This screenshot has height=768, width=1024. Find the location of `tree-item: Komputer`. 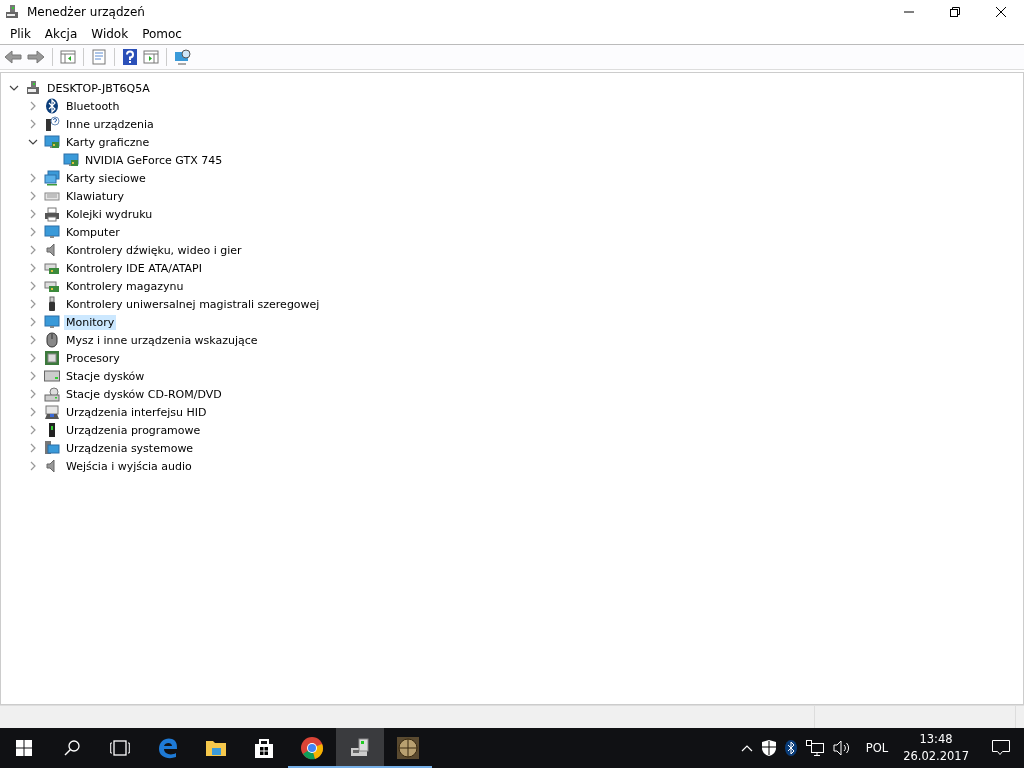

tree-item: Komputer is located at coordinates (93, 232).